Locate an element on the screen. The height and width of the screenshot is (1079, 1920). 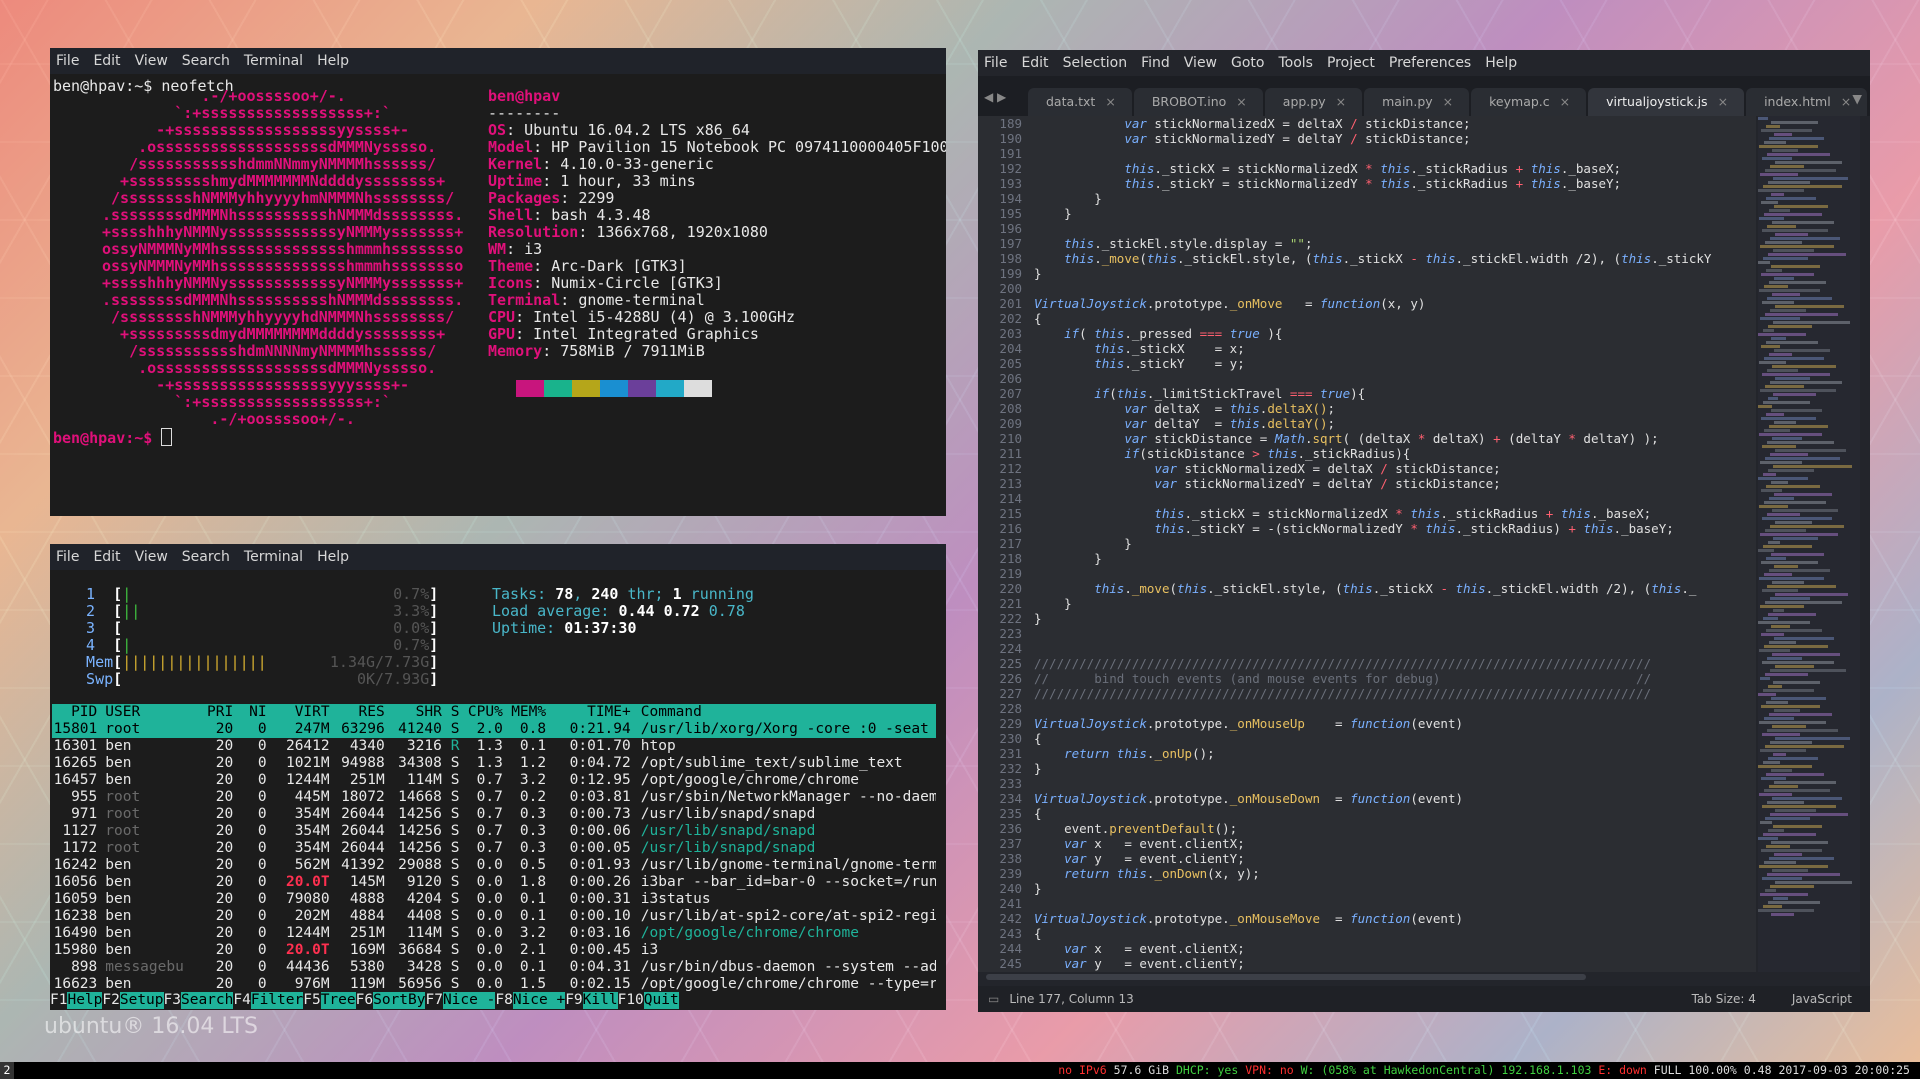
minimap-line is located at coordinates (1785, 802).